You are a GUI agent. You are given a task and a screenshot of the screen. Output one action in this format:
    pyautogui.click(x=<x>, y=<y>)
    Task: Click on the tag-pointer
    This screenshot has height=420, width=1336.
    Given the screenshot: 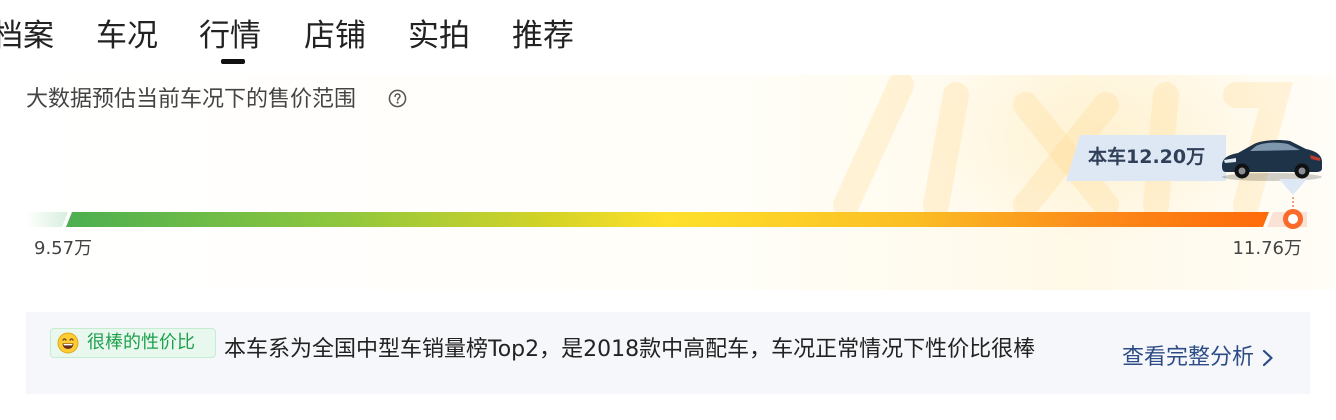 What is the action you would take?
    pyautogui.click(x=1293, y=187)
    